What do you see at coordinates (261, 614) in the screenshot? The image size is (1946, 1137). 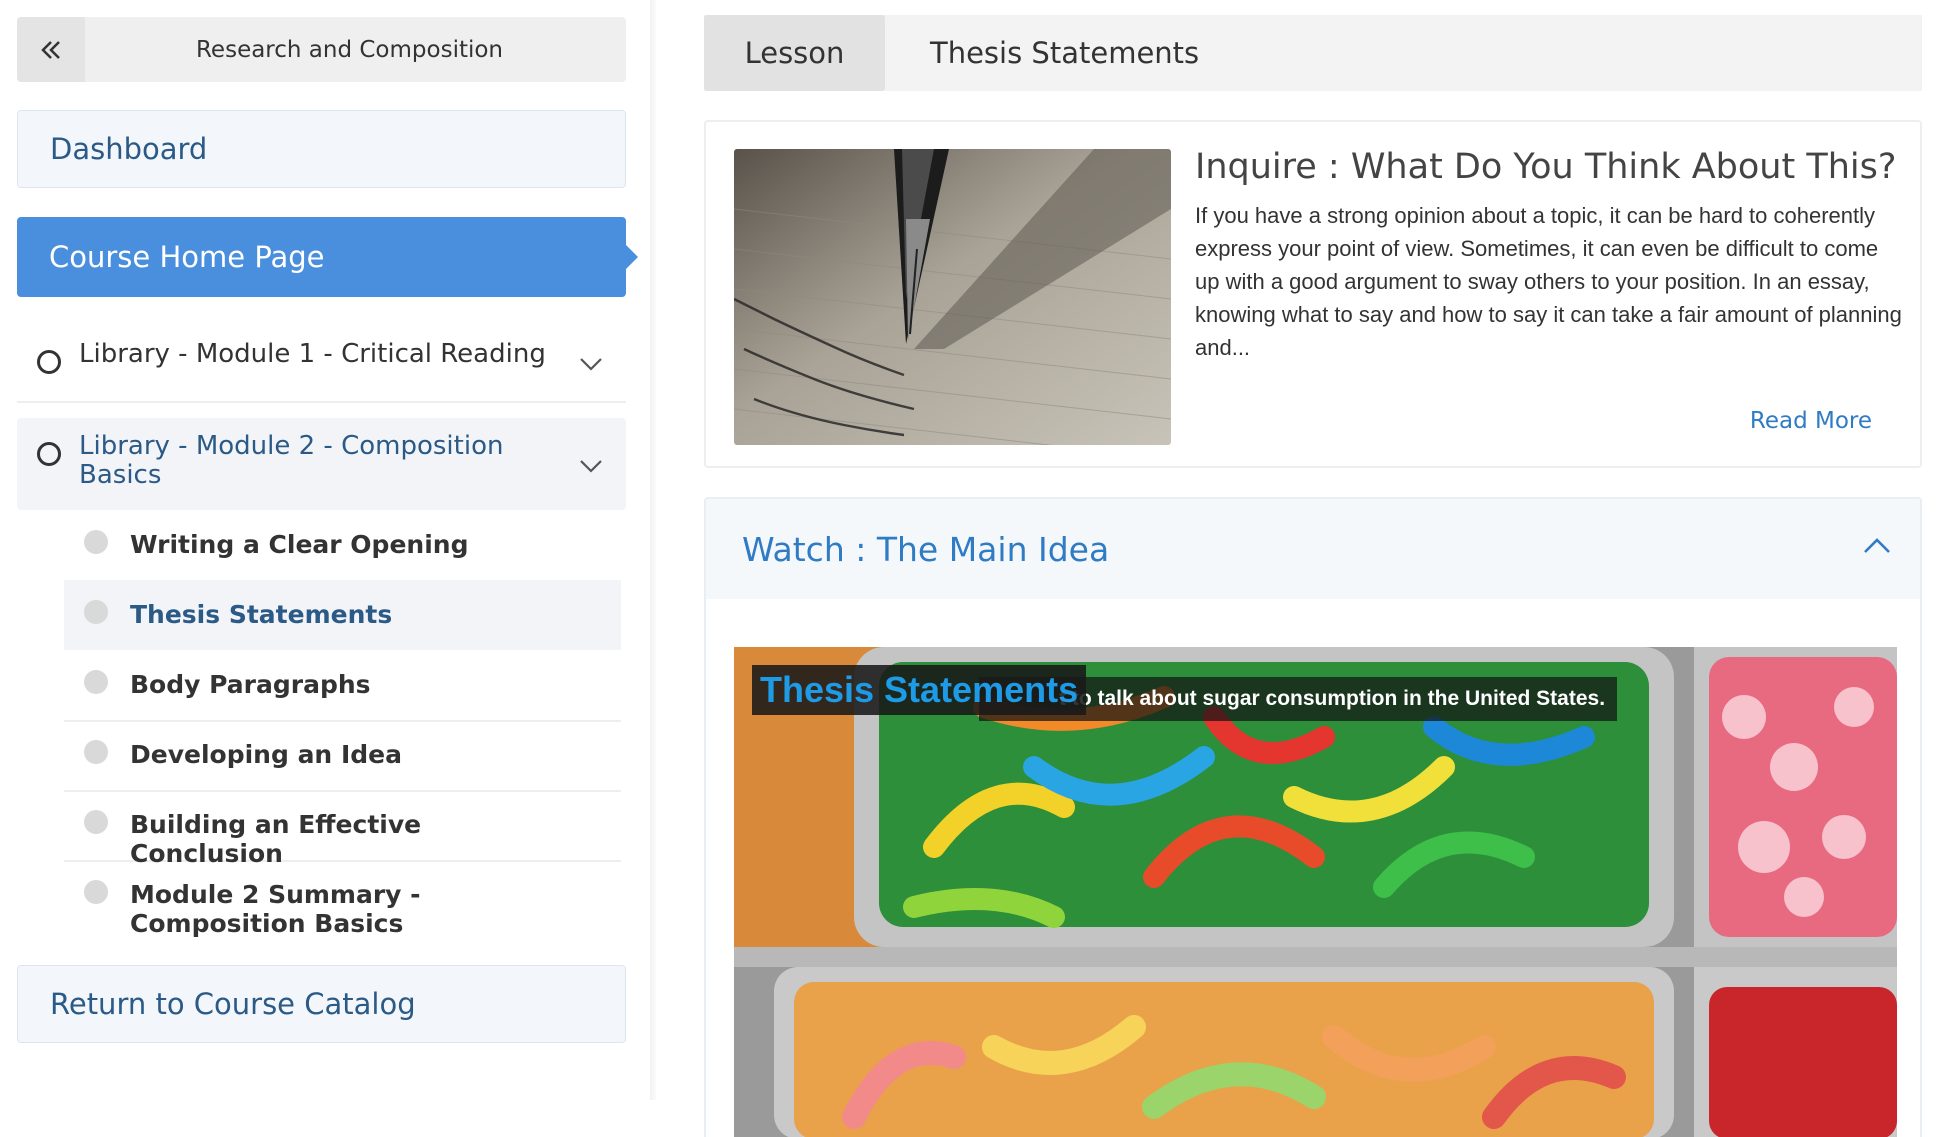 I see `lesson-label: Thesis Statements` at bounding box center [261, 614].